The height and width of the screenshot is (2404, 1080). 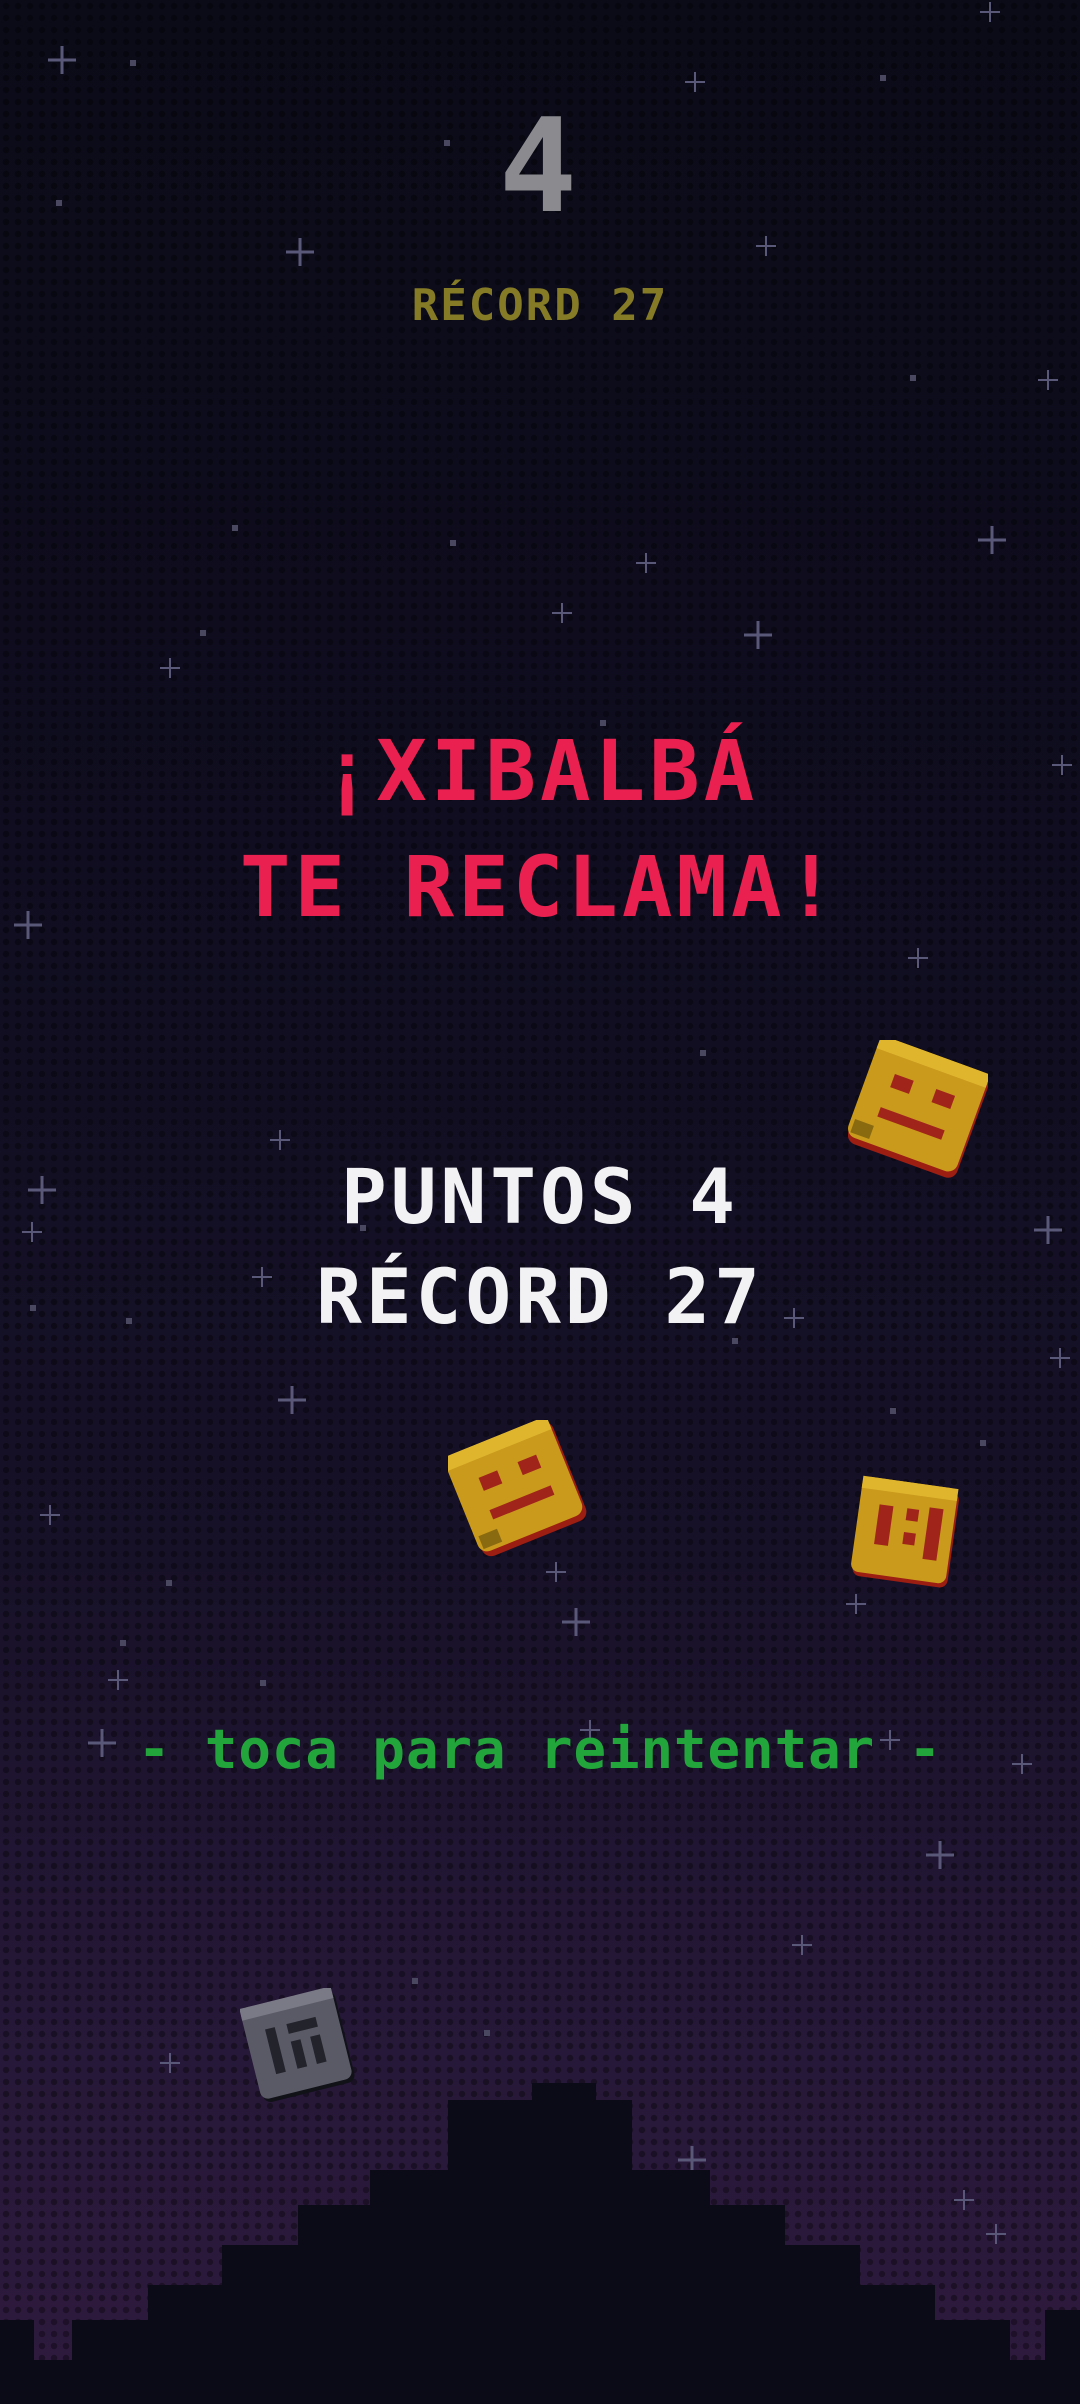 What do you see at coordinates (540, 771) in the screenshot?
I see `game-over-title-line1: ¡XIBALBÁ` at bounding box center [540, 771].